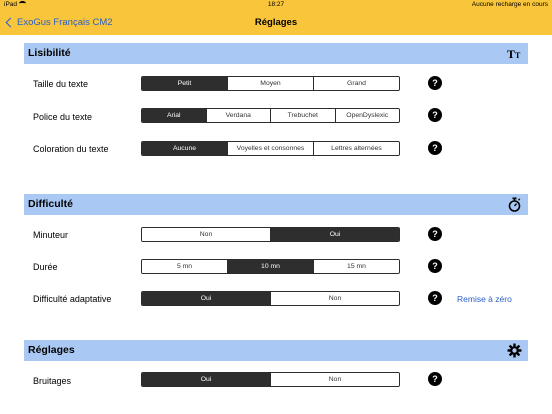 This screenshot has height=414, width=552. I want to click on row-label-bruitages: Bruitages, so click(52, 381).